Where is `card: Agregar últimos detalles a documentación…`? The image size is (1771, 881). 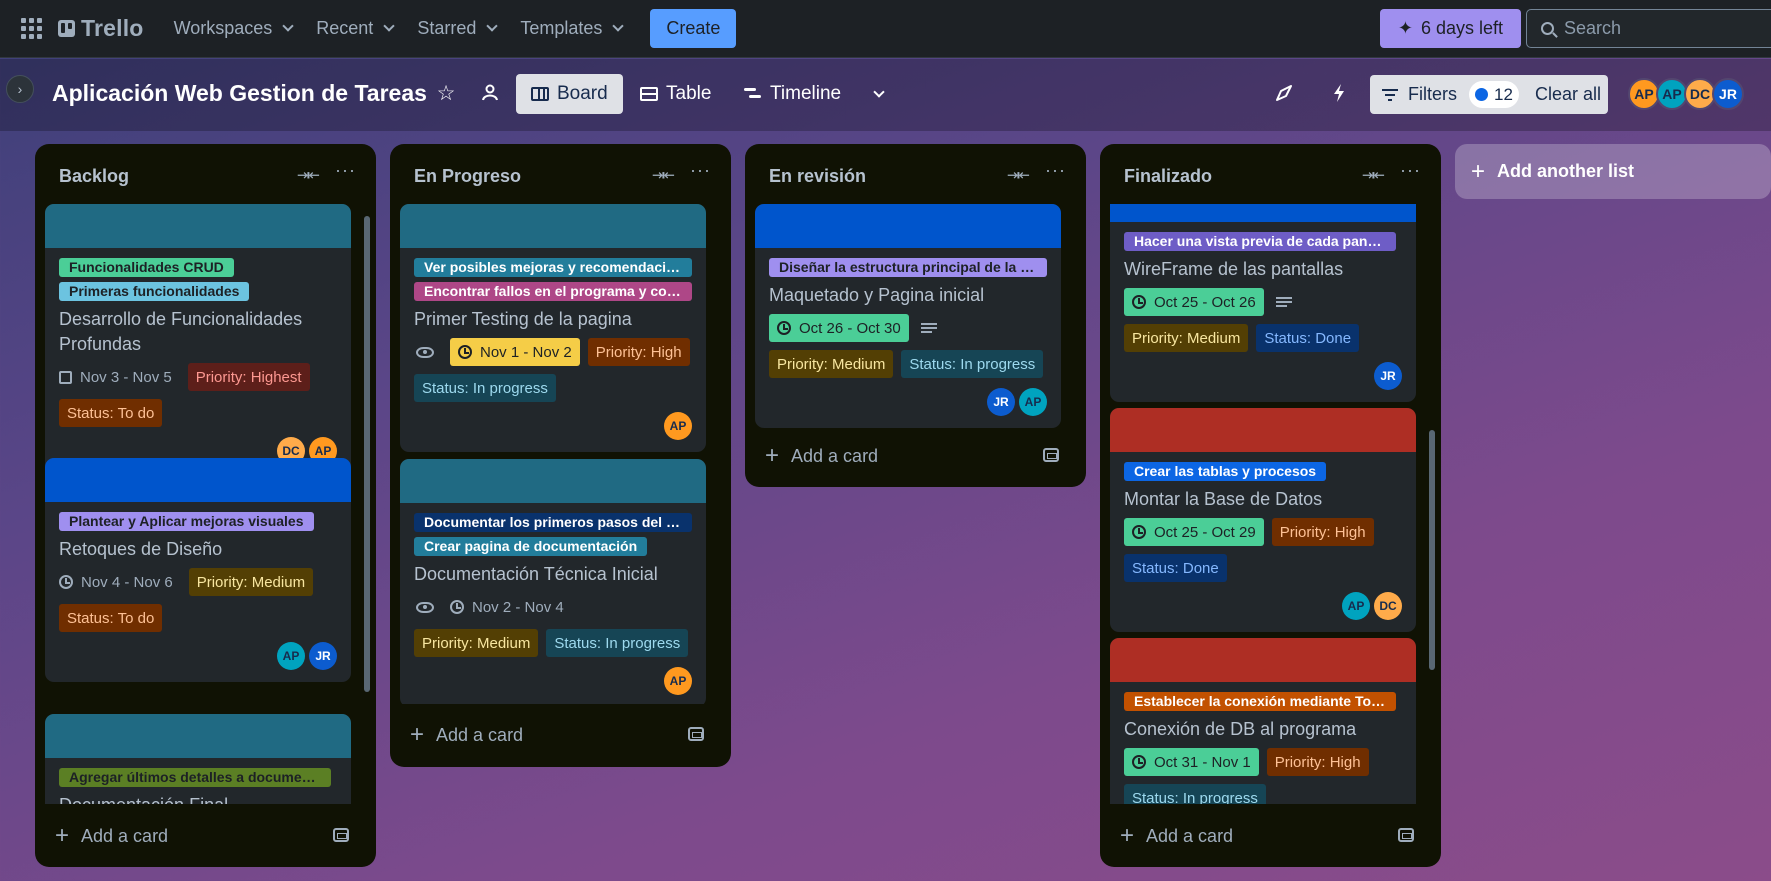 card: Agregar últimos detalles a documentación… is located at coordinates (198, 759).